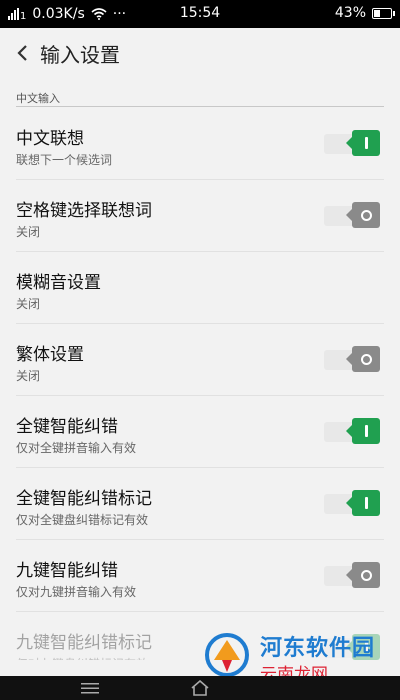 Image resolution: width=400 pixels, height=700 pixels. Describe the element at coordinates (350, 13) in the screenshot. I see `battery-percent: 43%` at that location.